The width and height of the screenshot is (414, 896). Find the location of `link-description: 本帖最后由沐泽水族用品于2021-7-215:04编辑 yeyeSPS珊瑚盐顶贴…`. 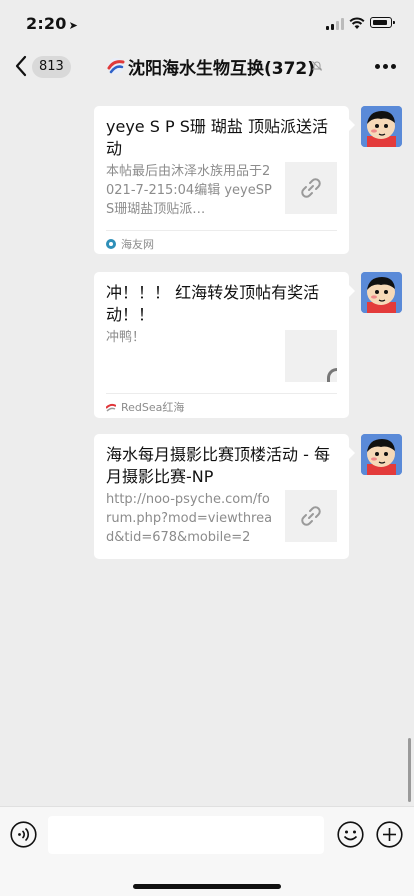

link-description: 本帖最后由沐泽水族用品于2021-7-215:04编辑 yeyeSPS珊瑚盐顶贴… is located at coordinates (189, 190).